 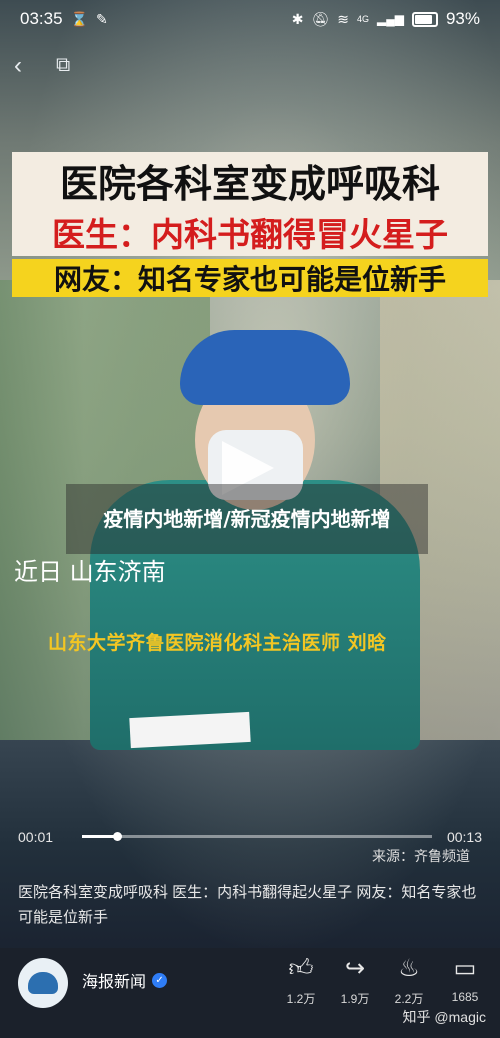 I want to click on seal-logo-icon, so click(x=43, y=983).